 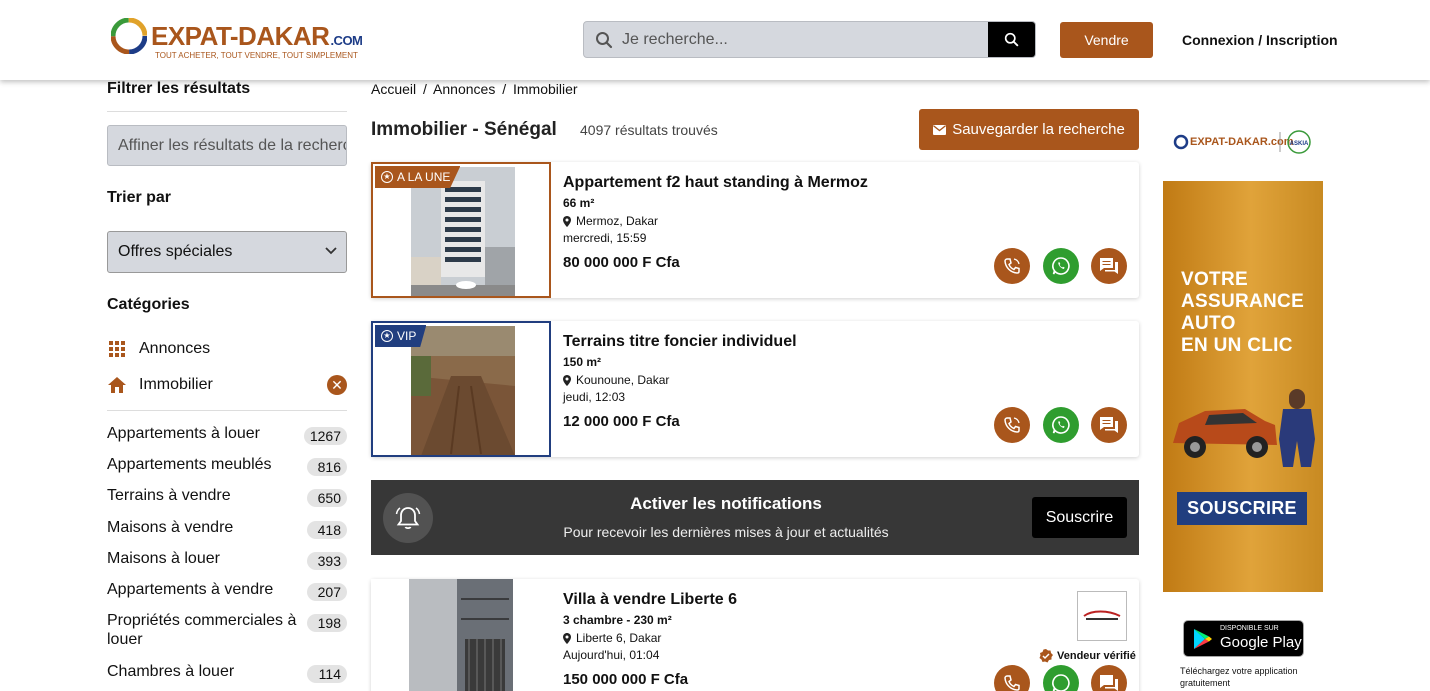 I want to click on vendor-logo, so click(x=1102, y=616).